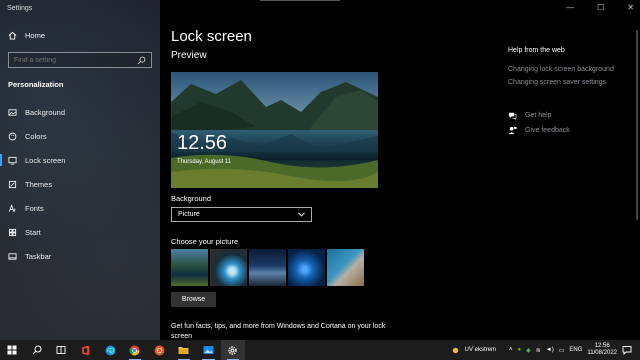  What do you see at coordinates (511, 350) in the screenshot?
I see `chevron-up-icon: ˄` at bounding box center [511, 350].